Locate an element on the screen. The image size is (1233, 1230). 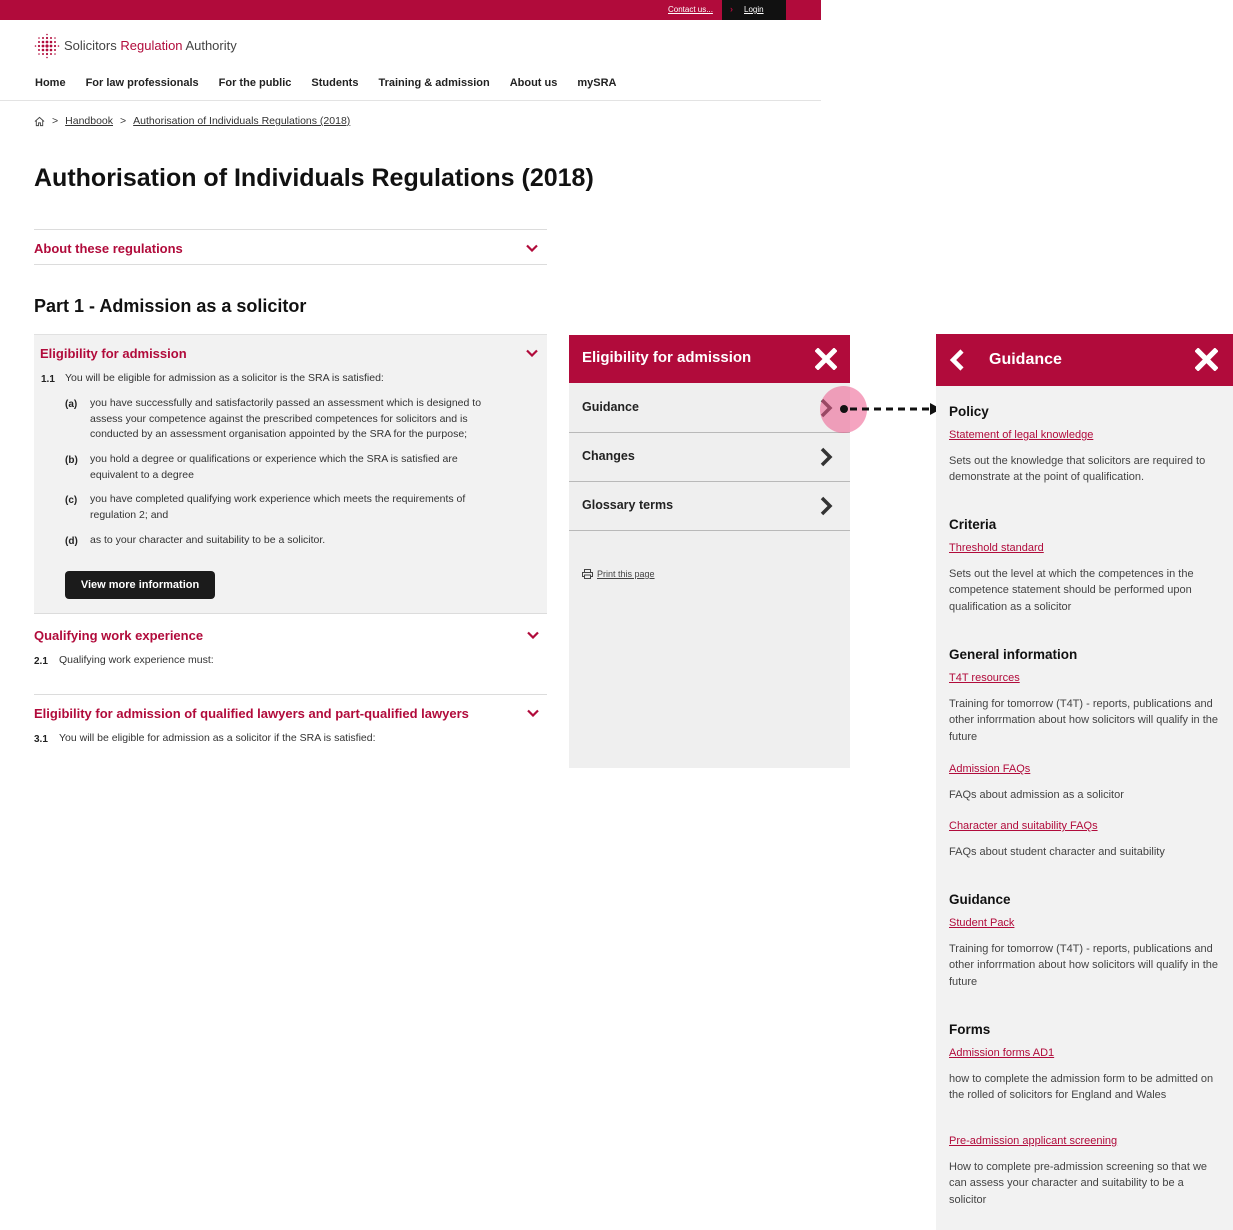
side-panel-item-guidance: Guidance is located at coordinates (709, 408).